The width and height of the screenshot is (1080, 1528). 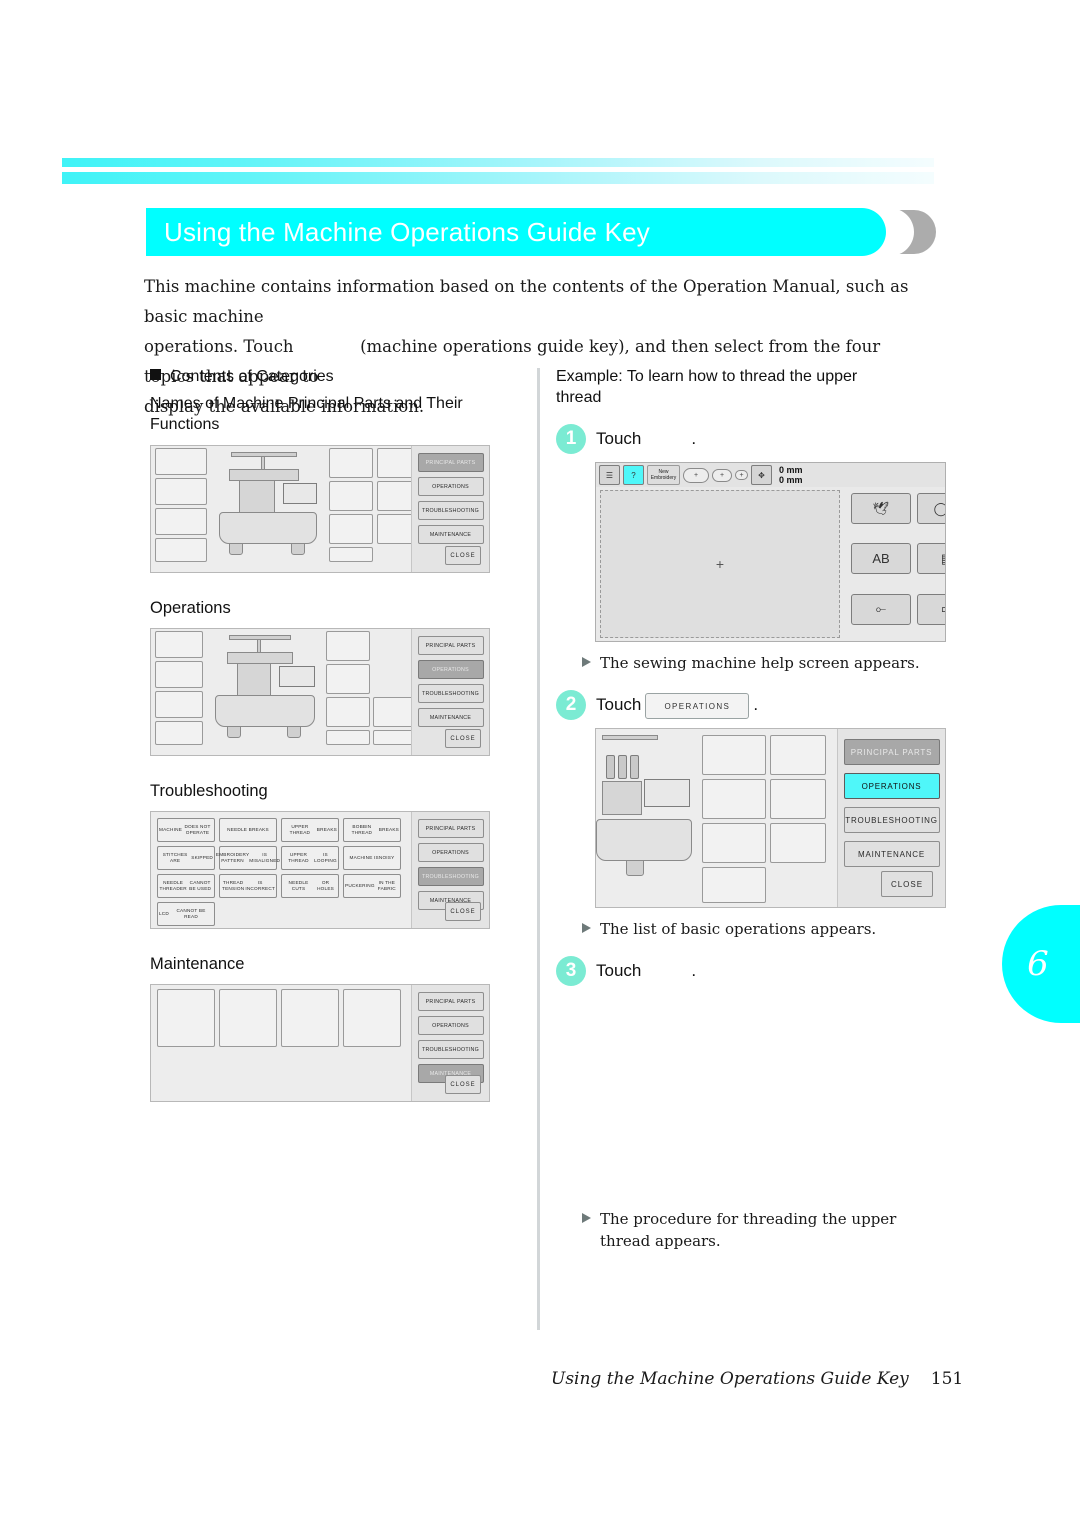 What do you see at coordinates (931, 609) in the screenshot?
I see `key-computer: ▭` at bounding box center [931, 609].